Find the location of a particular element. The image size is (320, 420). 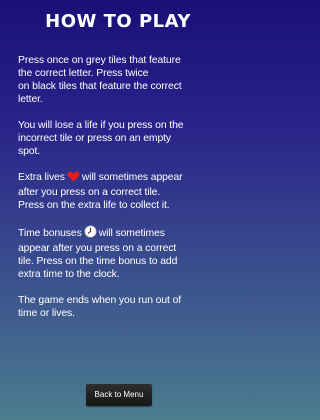

extra-lives-label: Extra lives is located at coordinates (41, 177).